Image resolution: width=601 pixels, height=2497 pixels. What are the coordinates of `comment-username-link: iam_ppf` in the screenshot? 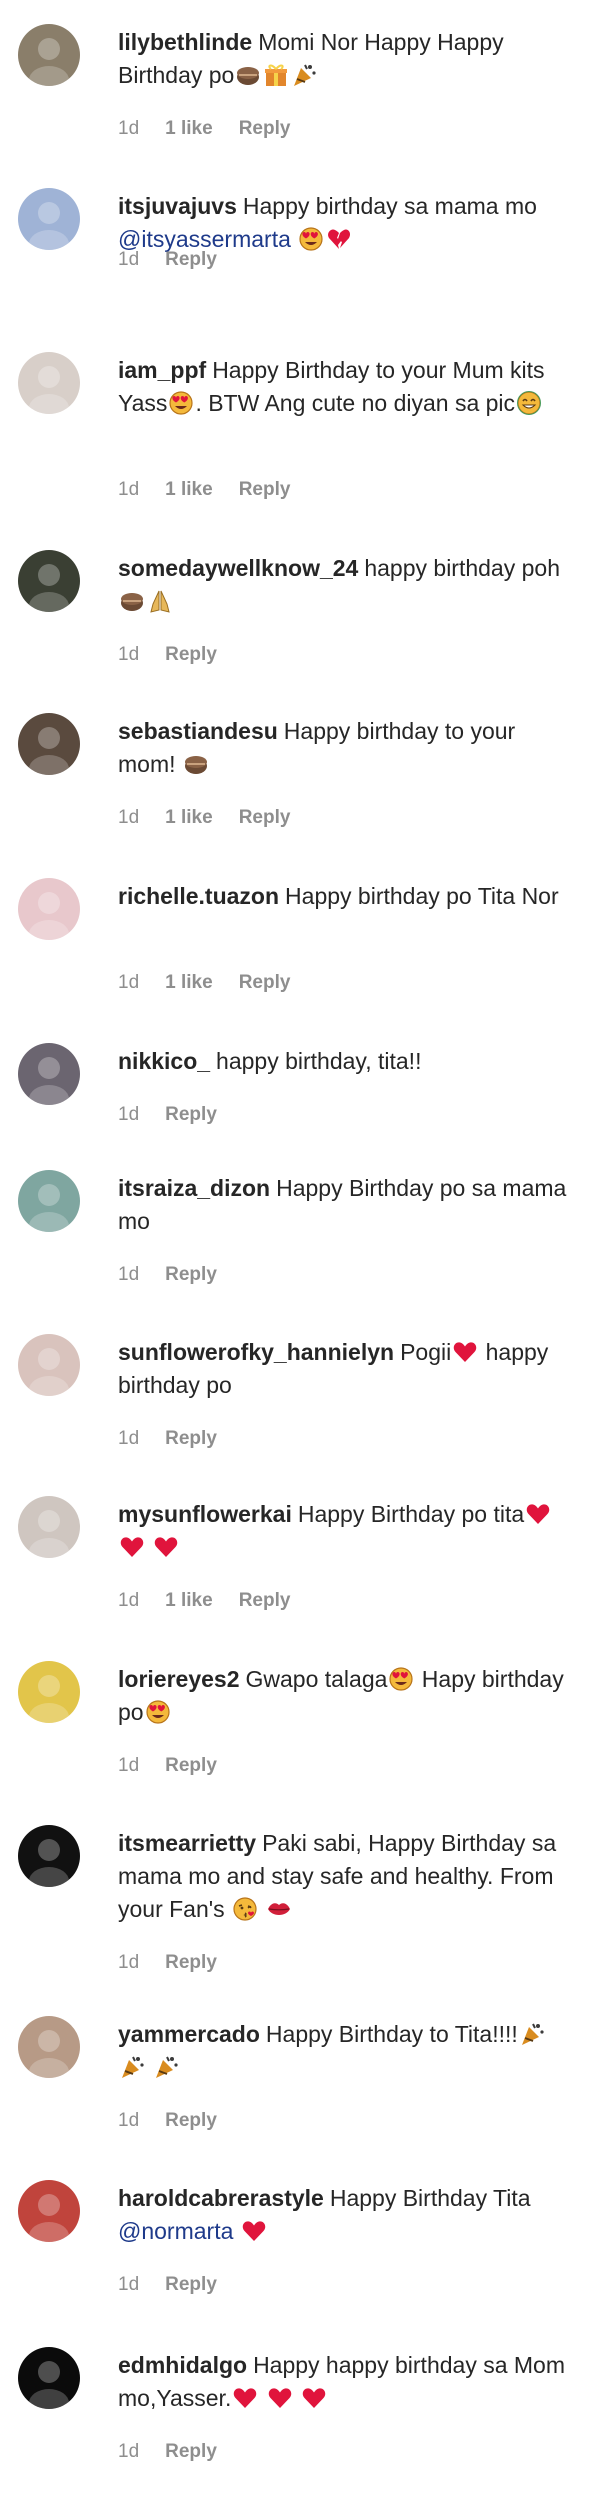 It's located at (162, 370).